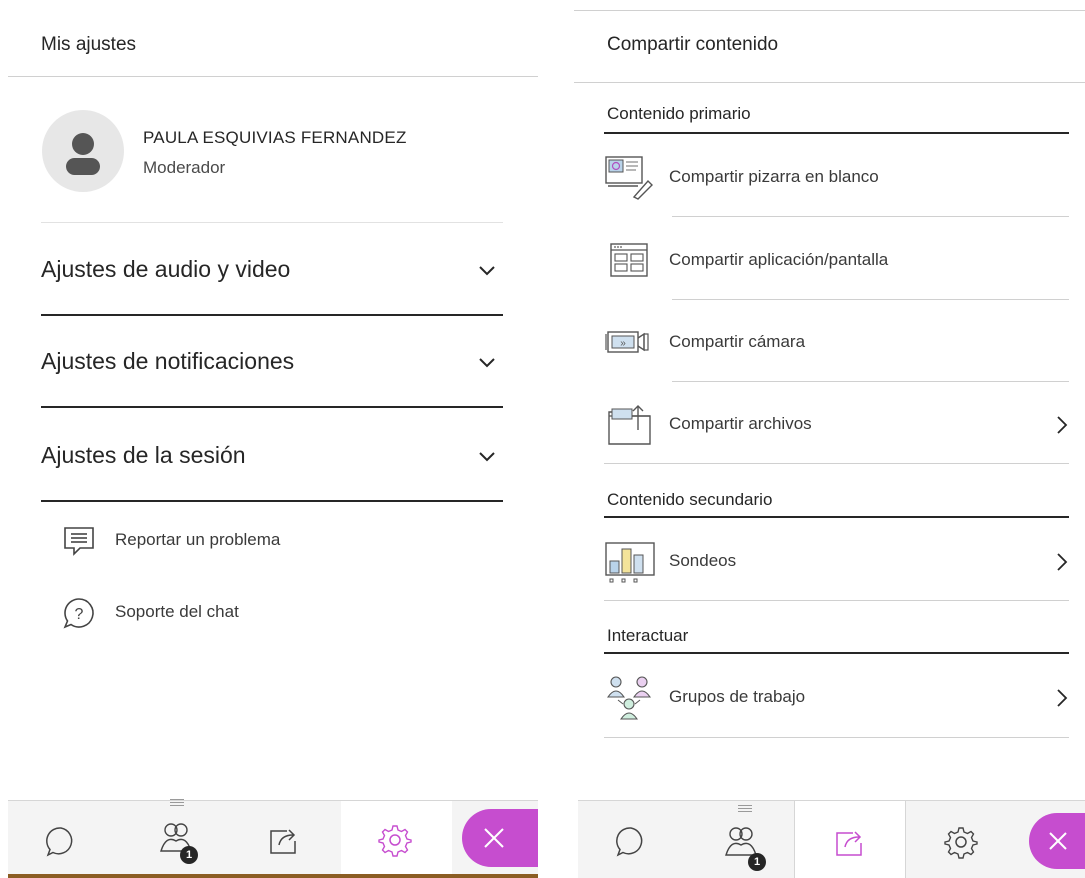 The height and width of the screenshot is (878, 1085). What do you see at coordinates (272, 222) in the screenshot?
I see `profile-divider` at bounding box center [272, 222].